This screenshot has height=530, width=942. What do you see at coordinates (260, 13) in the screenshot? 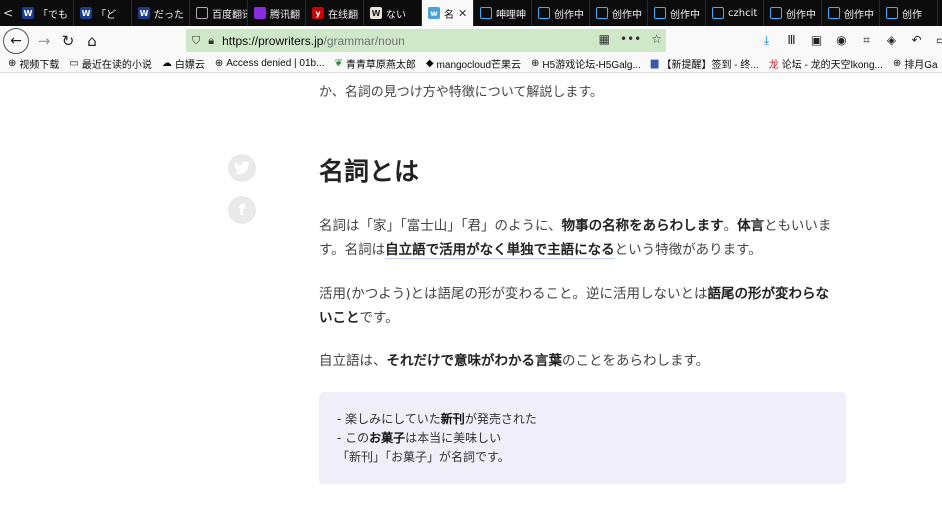
I see `tencent-translate-icon` at bounding box center [260, 13].